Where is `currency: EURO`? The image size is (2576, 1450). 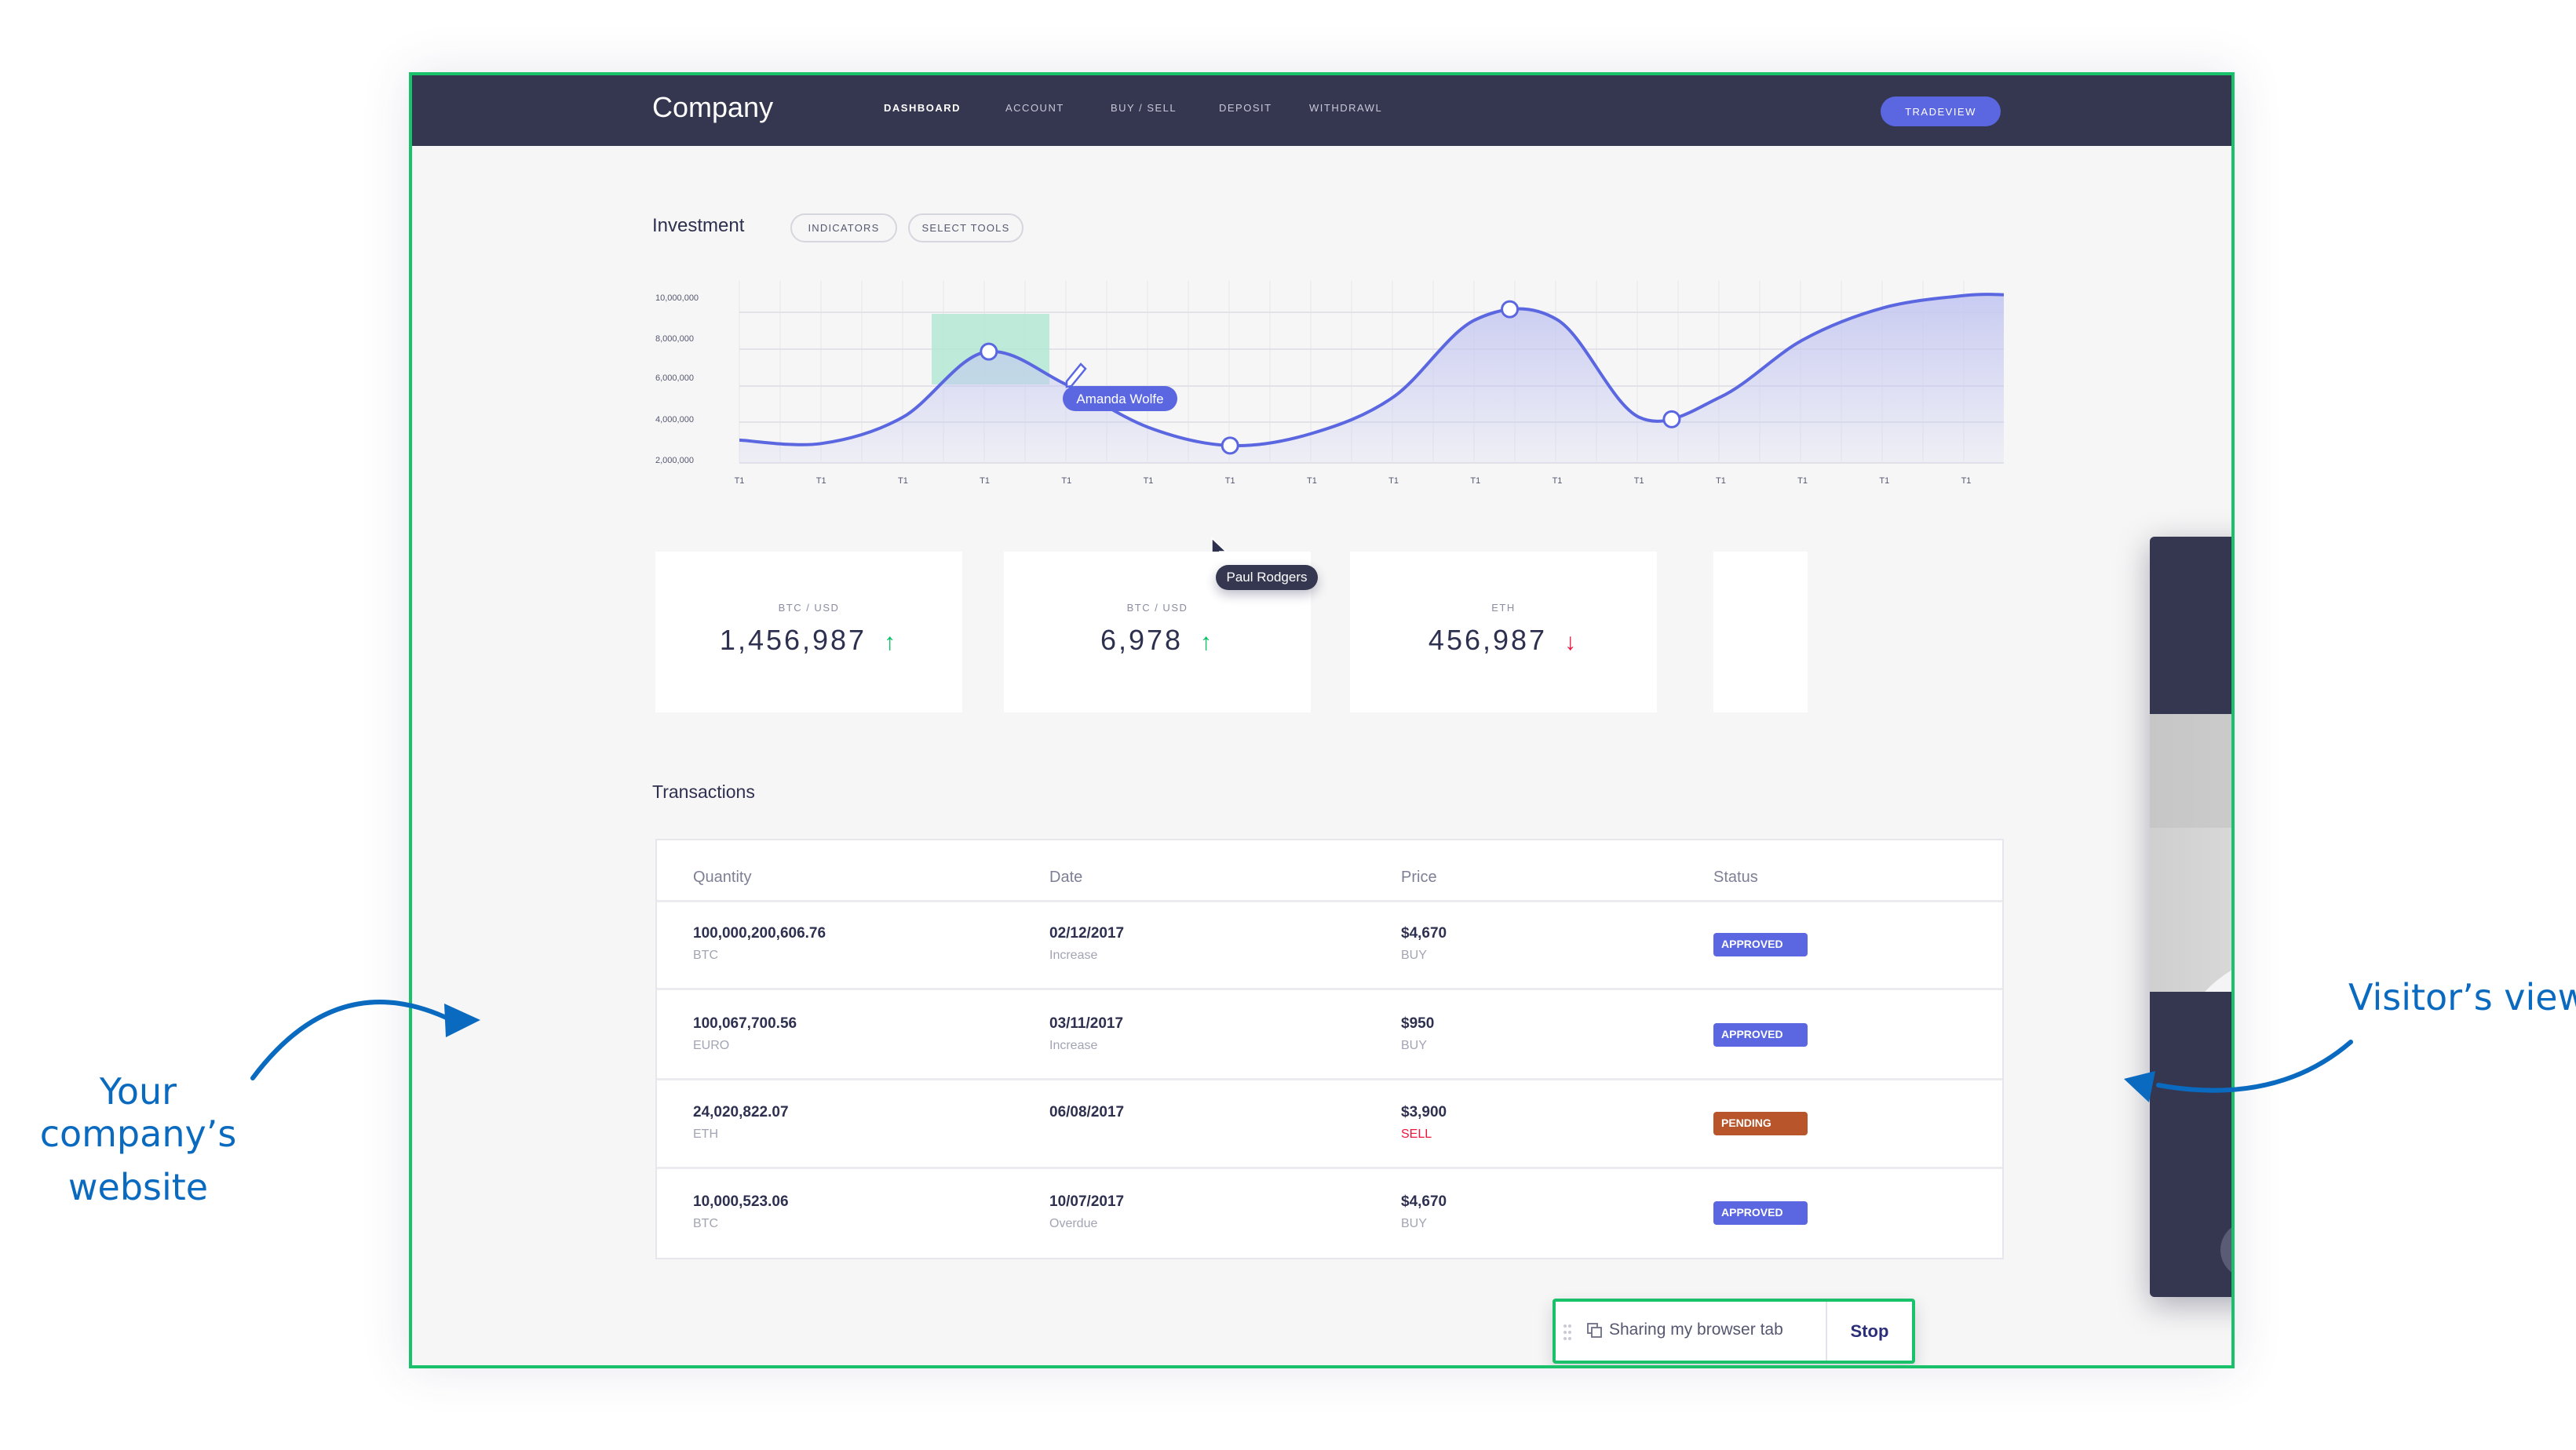 currency: EURO is located at coordinates (711, 1045).